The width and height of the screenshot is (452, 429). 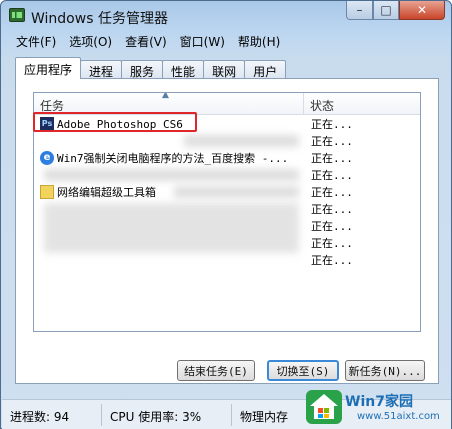 I want to click on tab-strip: 应用程序 进程 服务 性能 联网 用户, so click(x=151, y=68).